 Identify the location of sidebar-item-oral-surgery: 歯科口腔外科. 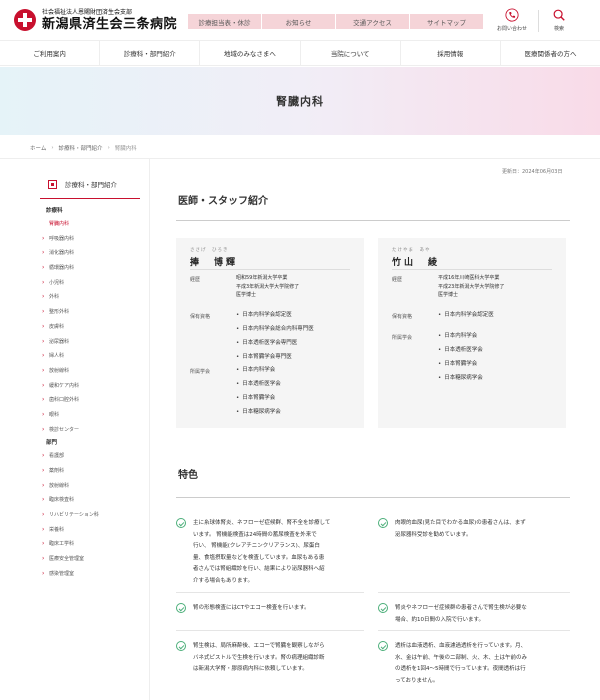
(90, 400).